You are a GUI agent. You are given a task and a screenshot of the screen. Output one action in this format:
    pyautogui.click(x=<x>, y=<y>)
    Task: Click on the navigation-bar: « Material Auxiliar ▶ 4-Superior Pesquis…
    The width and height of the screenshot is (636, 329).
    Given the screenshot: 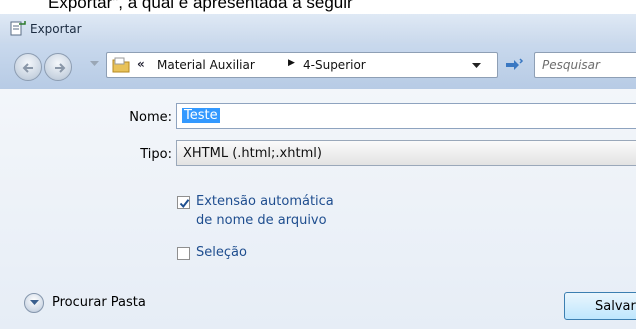 What is the action you would take?
    pyautogui.click(x=318, y=66)
    